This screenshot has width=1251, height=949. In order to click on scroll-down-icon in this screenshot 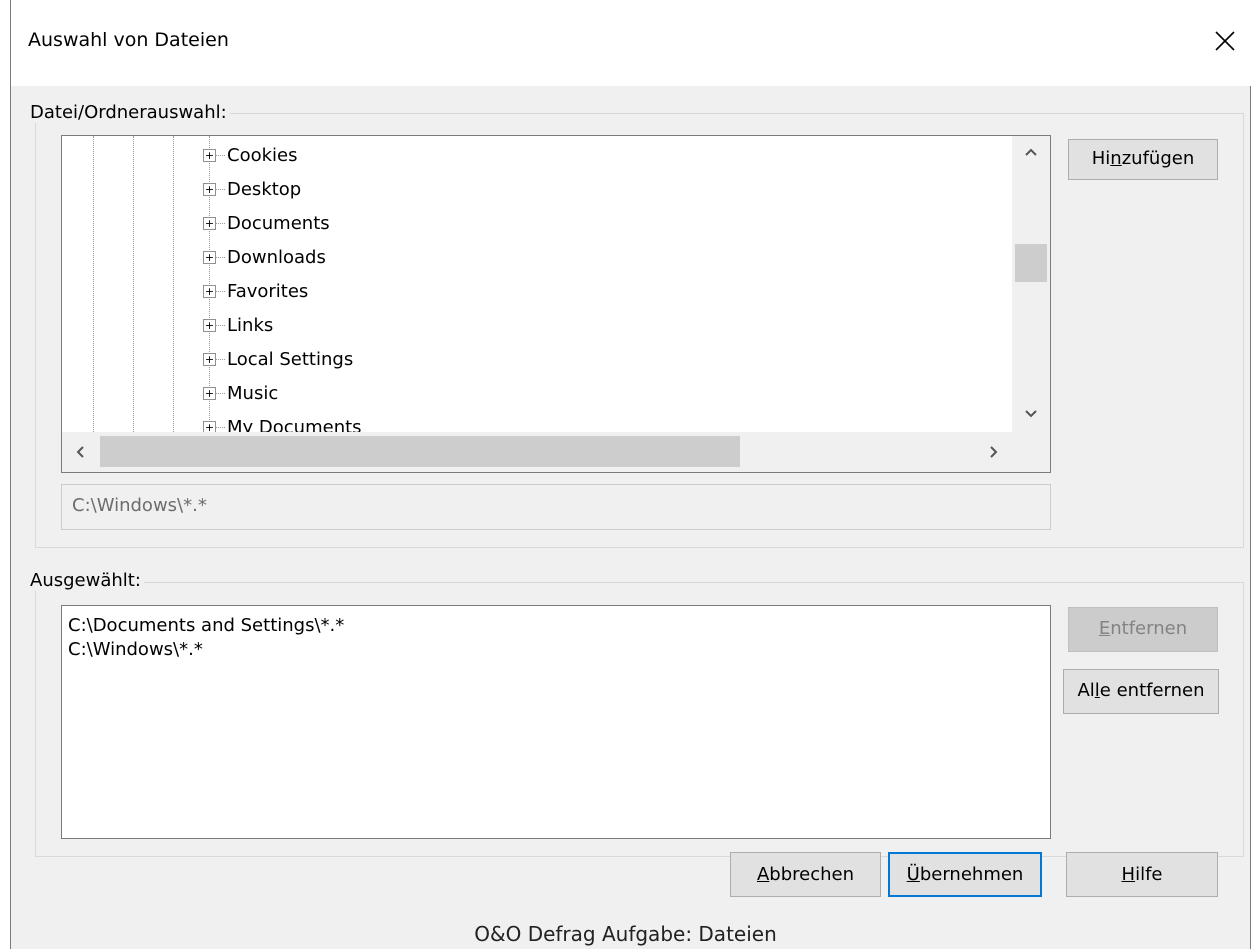, I will do `click(1031, 413)`.